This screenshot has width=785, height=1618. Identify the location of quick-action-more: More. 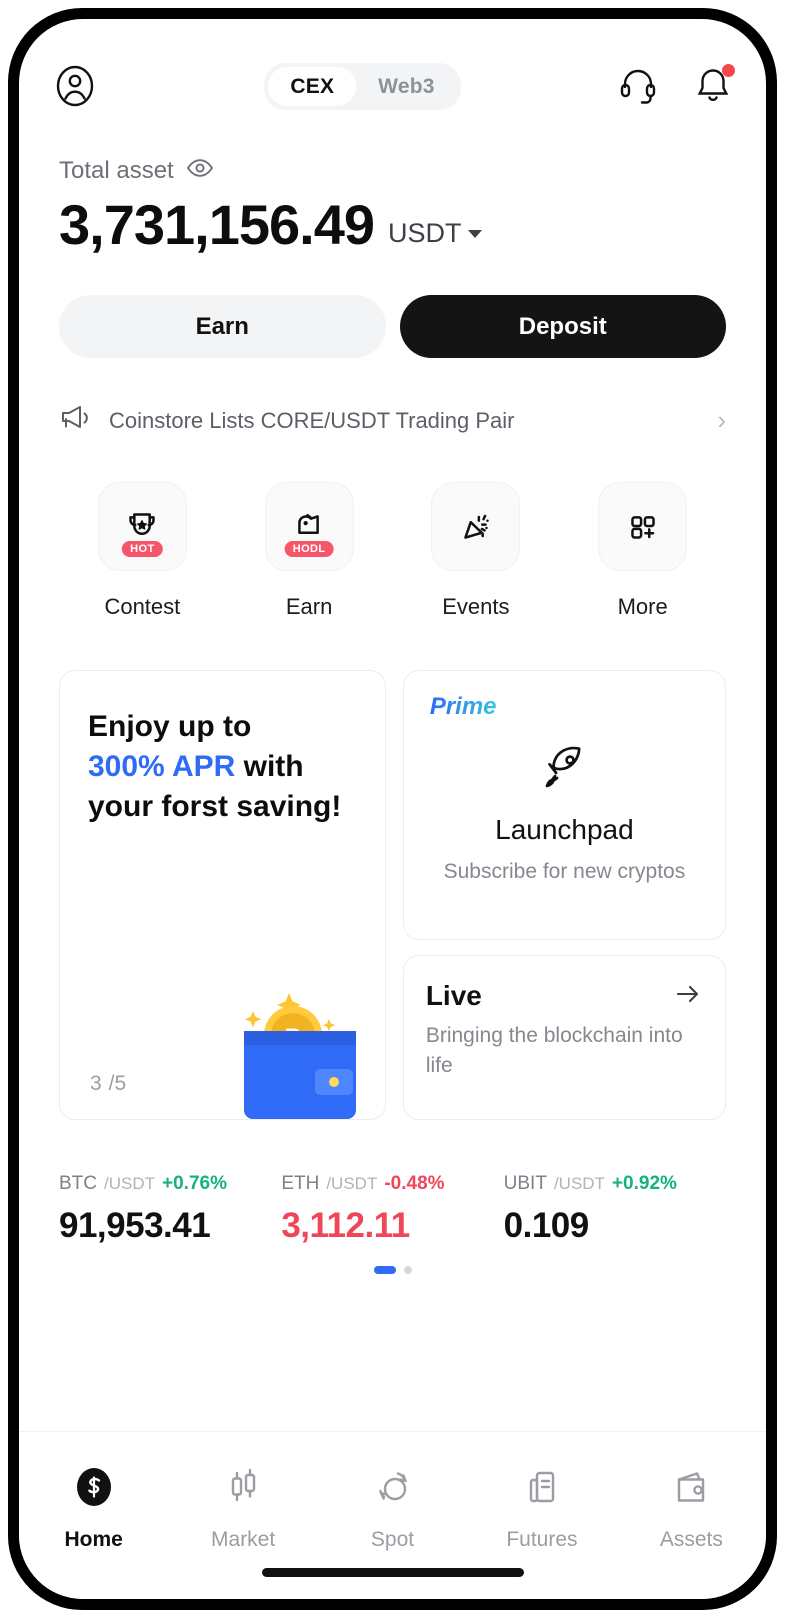
(642, 551).